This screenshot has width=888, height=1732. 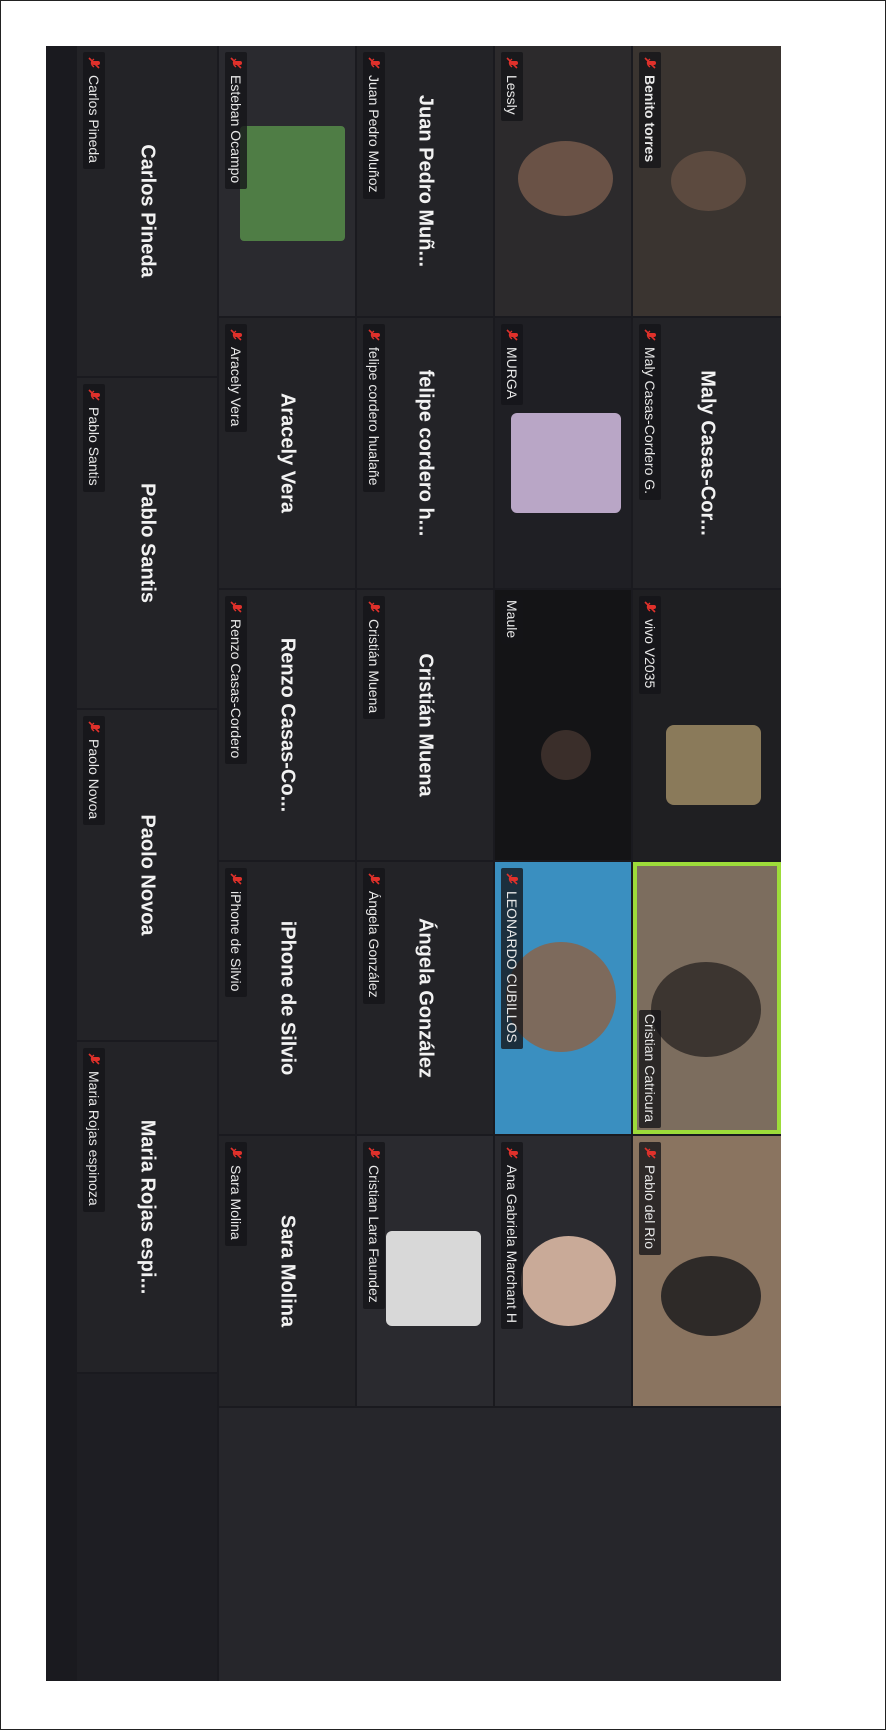 I want to click on participant-tile-angela: Ángela González Ángela González, so click(x=425, y=998).